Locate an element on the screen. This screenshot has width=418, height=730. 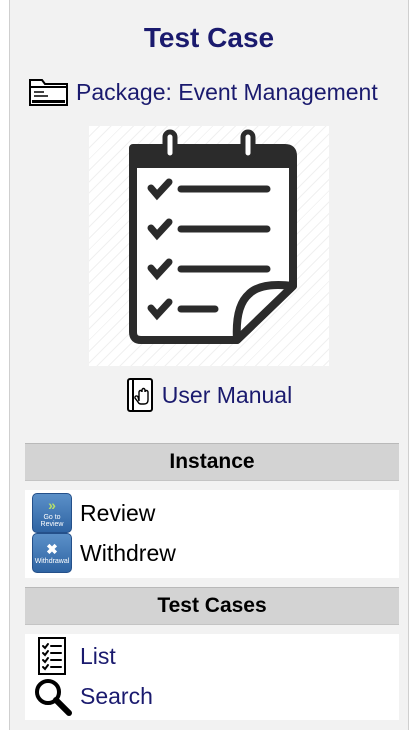
review-label: Review is located at coordinates (118, 512).